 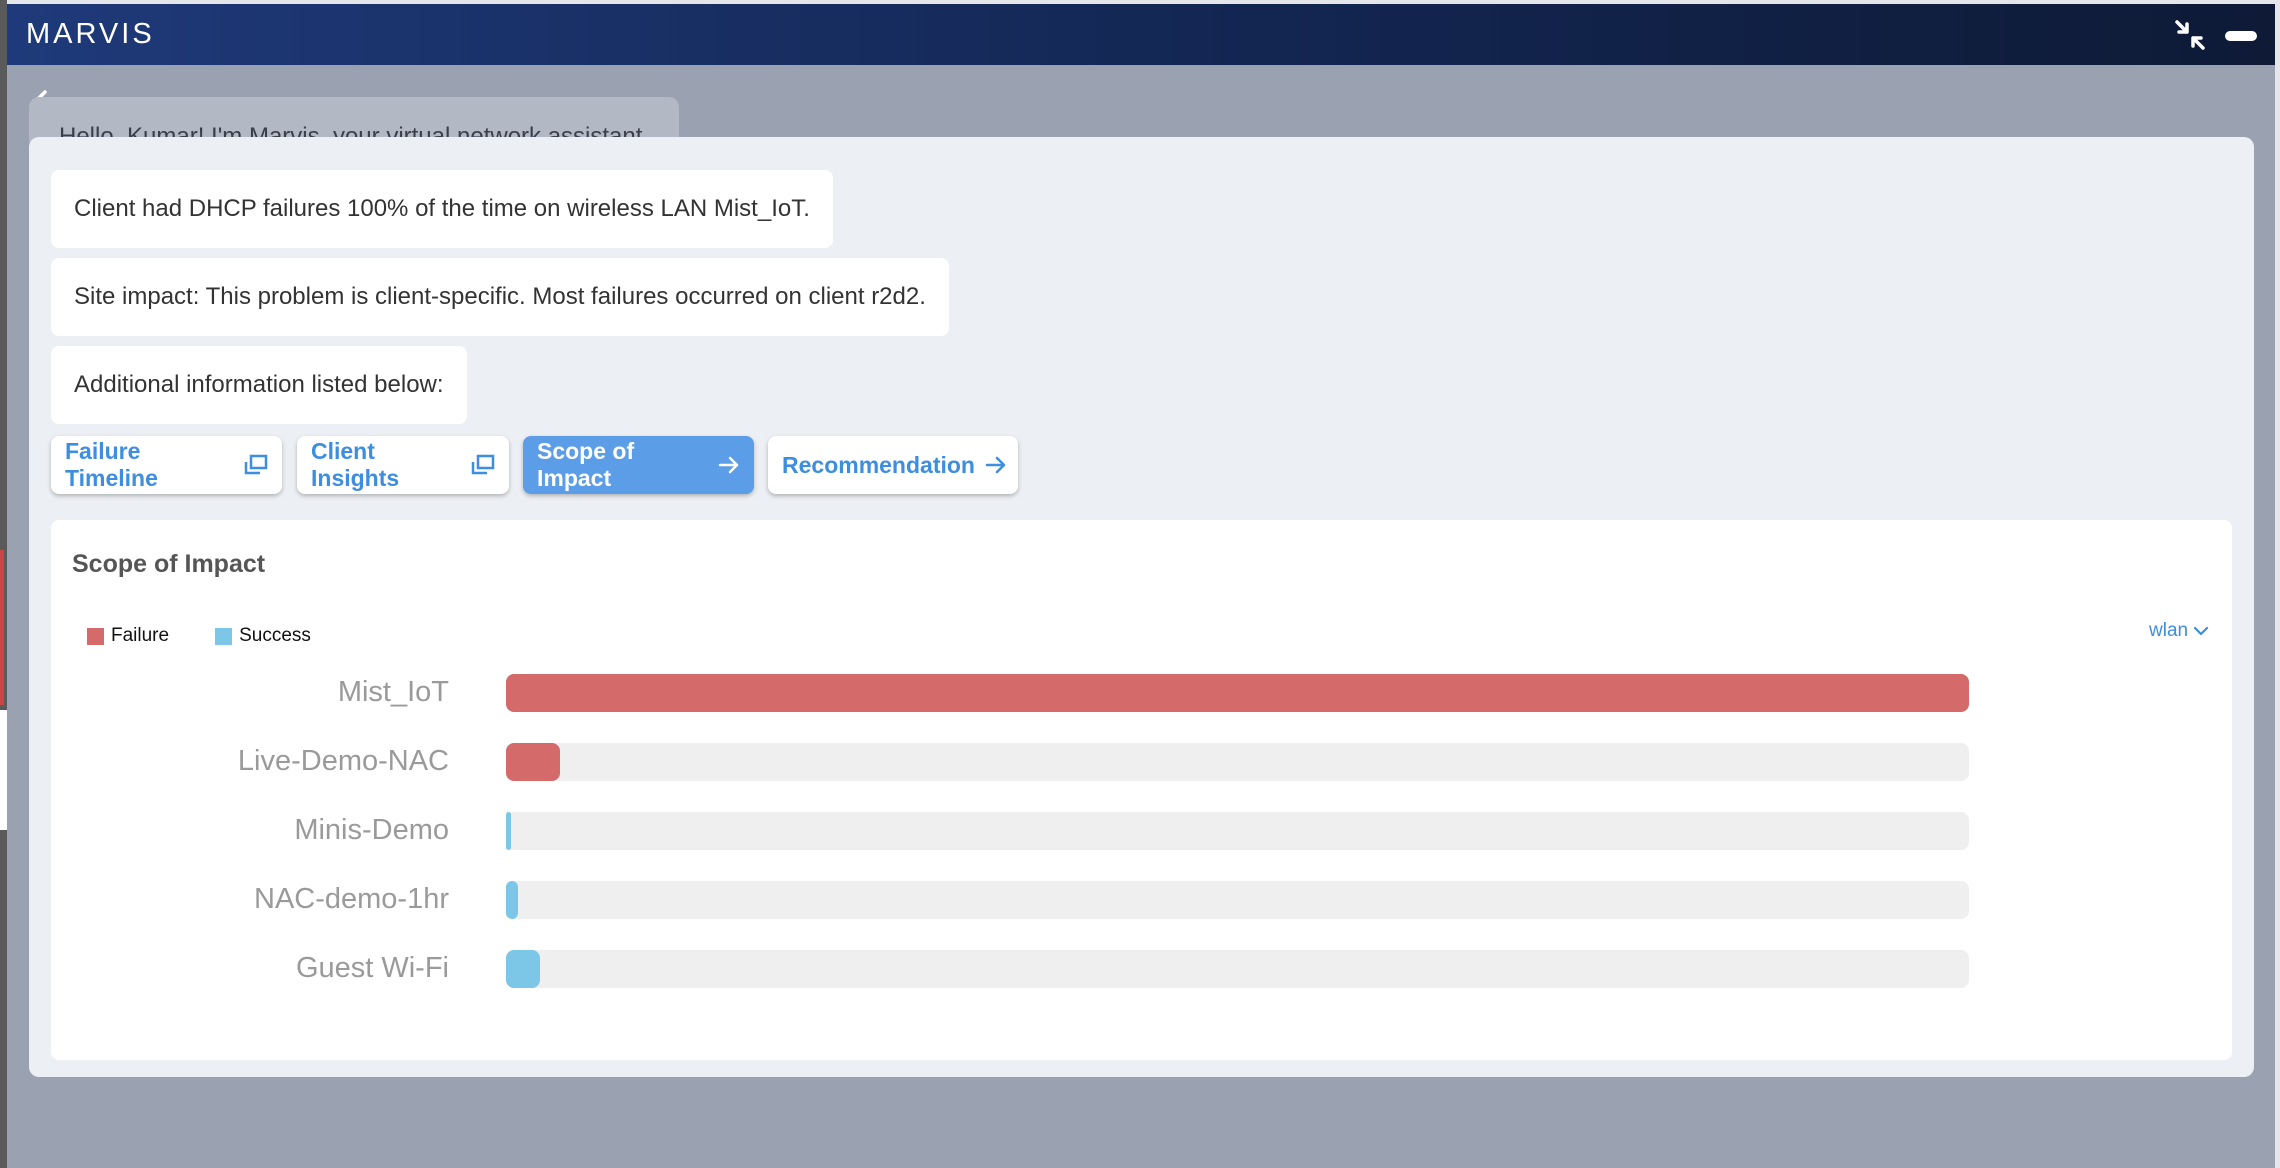 What do you see at coordinates (111, 464) in the screenshot?
I see `failure-timeline-label: Failure Timeline` at bounding box center [111, 464].